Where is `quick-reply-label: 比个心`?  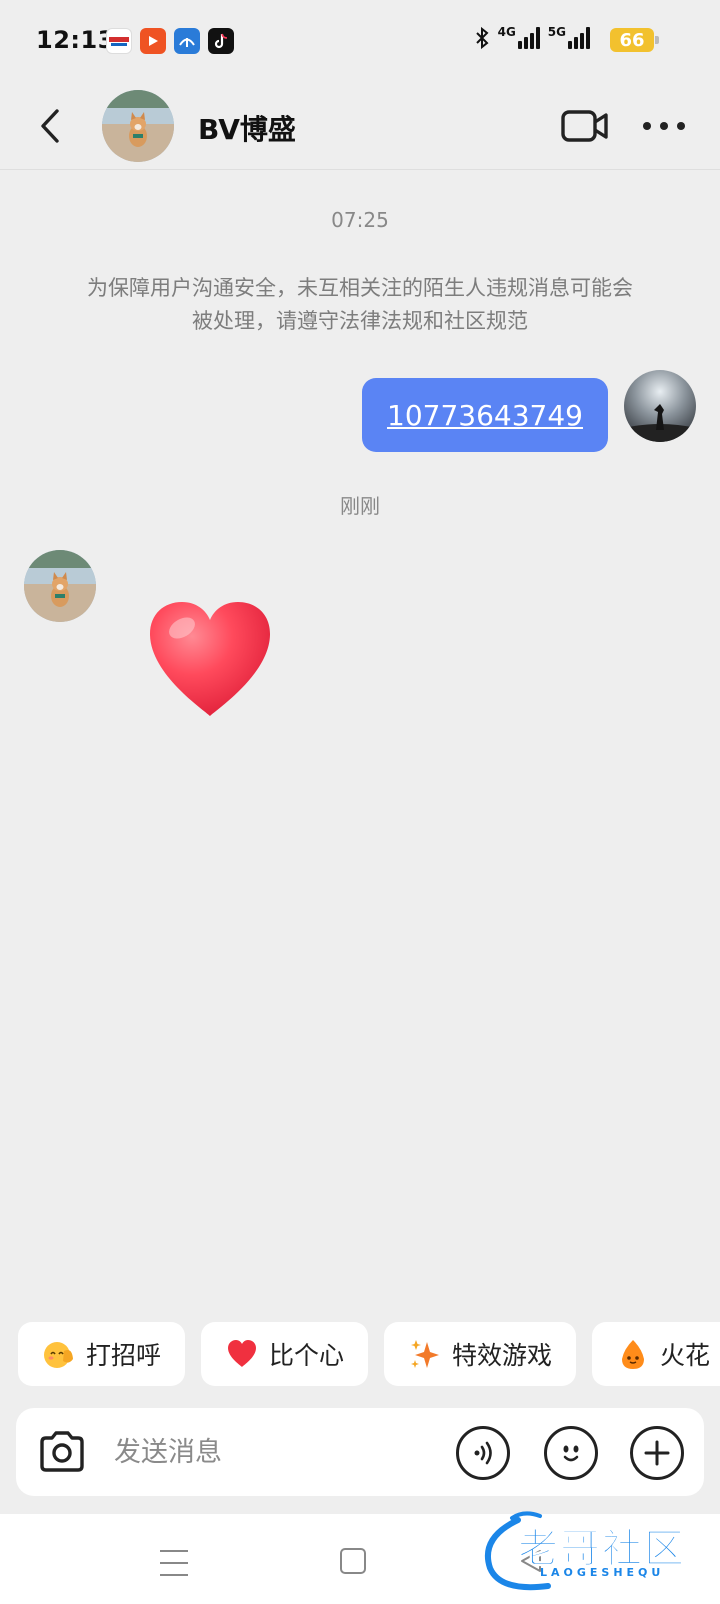 quick-reply-label: 比个心 is located at coordinates (307, 1355).